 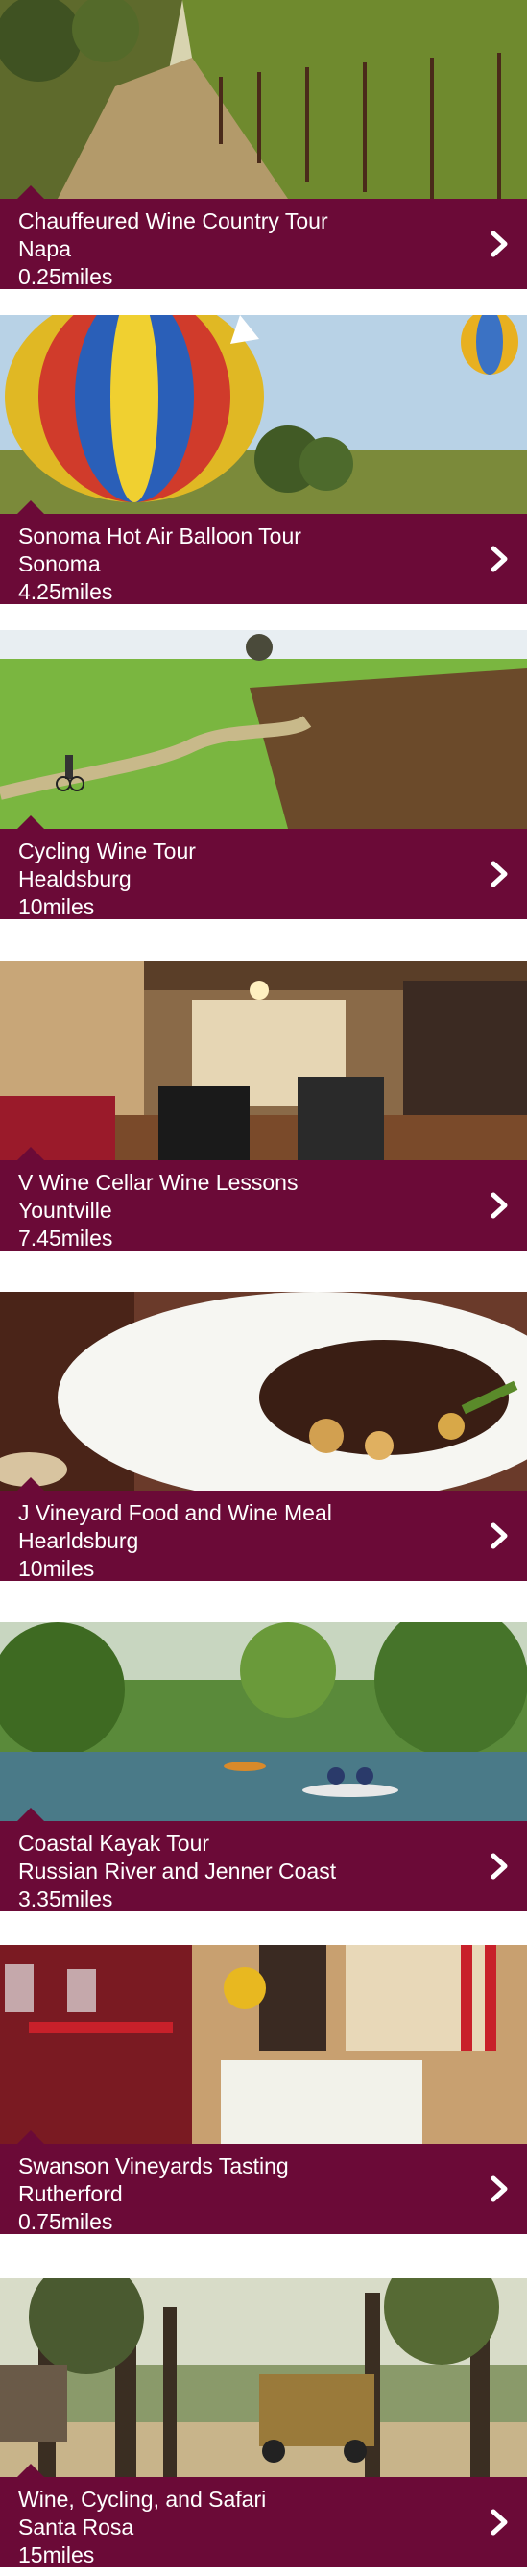 I want to click on tour-location: Napa, so click(x=44, y=248).